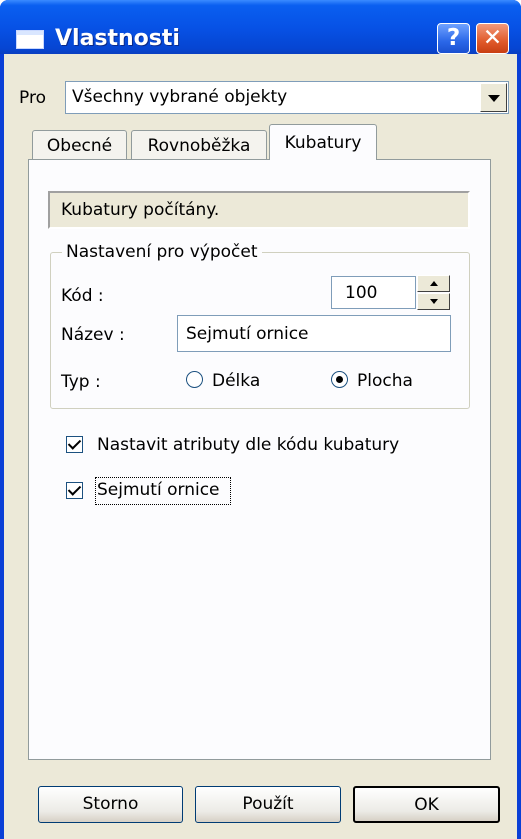 The height and width of the screenshot is (839, 521). I want to click on window-icon, so click(30, 39).